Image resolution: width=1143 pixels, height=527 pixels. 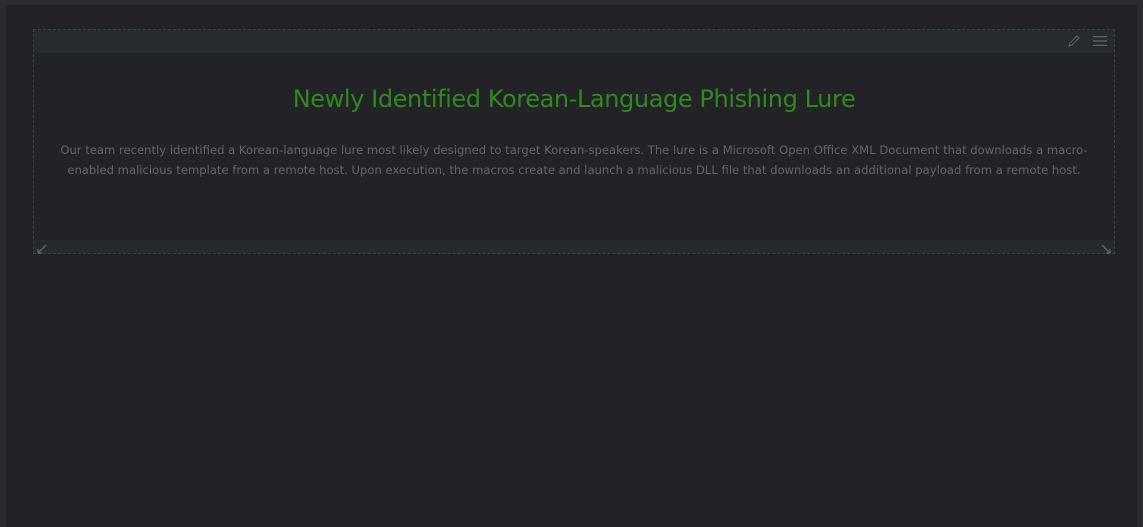 I want to click on panel-tools, so click(x=1087, y=41).